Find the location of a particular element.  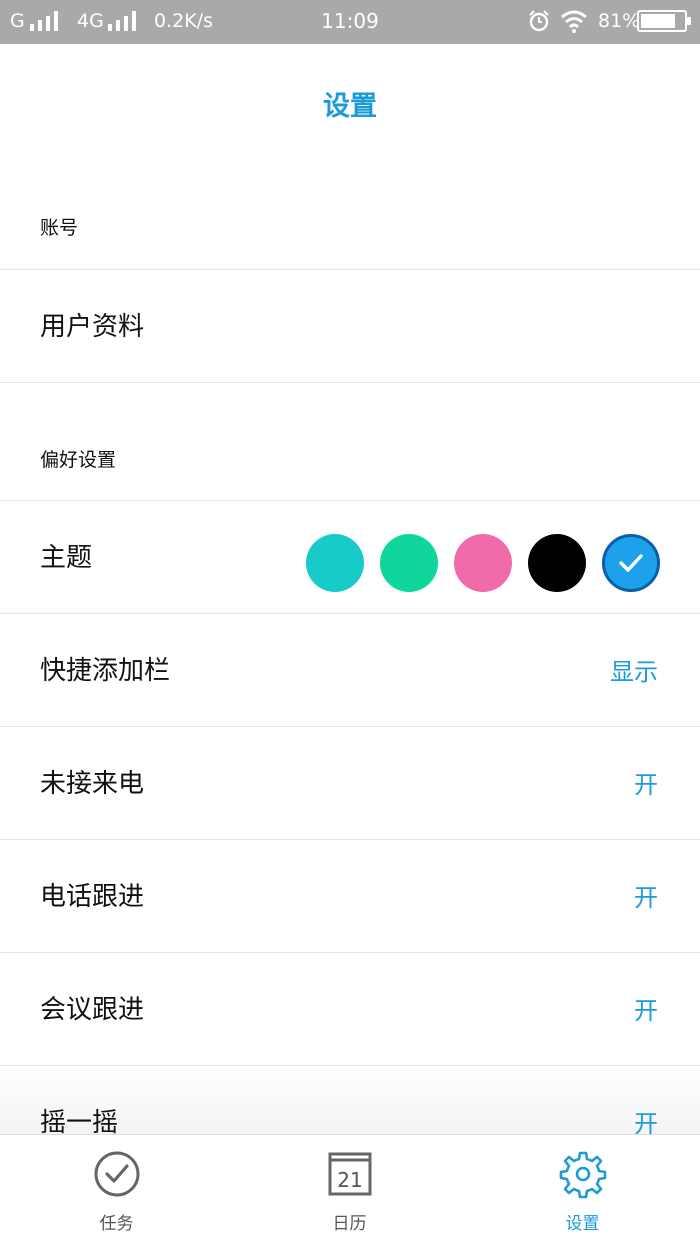

section-label-preferences: 偏好设置 is located at coordinates (78, 460).